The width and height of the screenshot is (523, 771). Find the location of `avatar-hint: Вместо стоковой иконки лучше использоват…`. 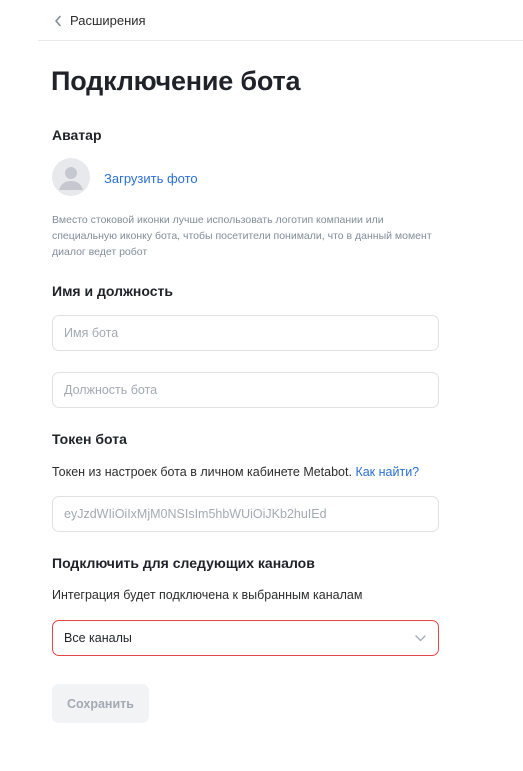

avatar-hint: Вместо стоковой иконки лучше использоват… is located at coordinates (242, 236).